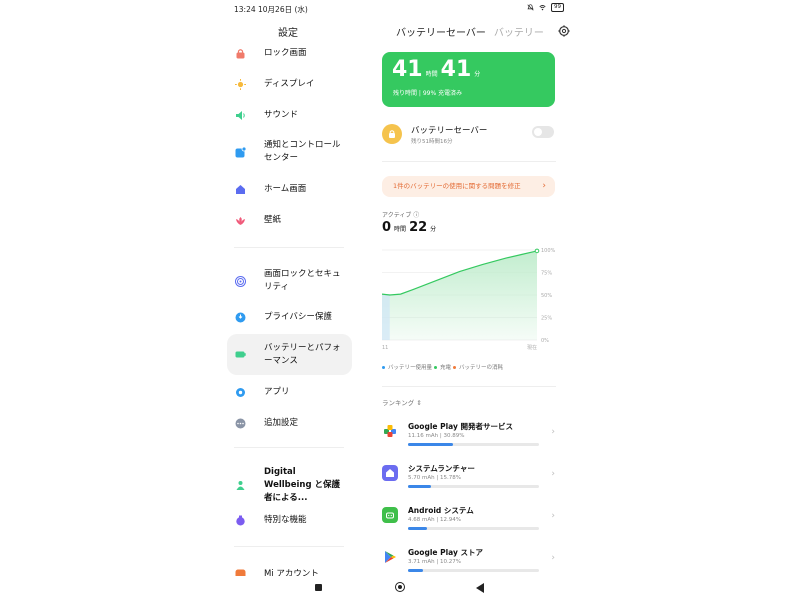  I want to click on menu-item-label: プライバシー保護, so click(298, 316).